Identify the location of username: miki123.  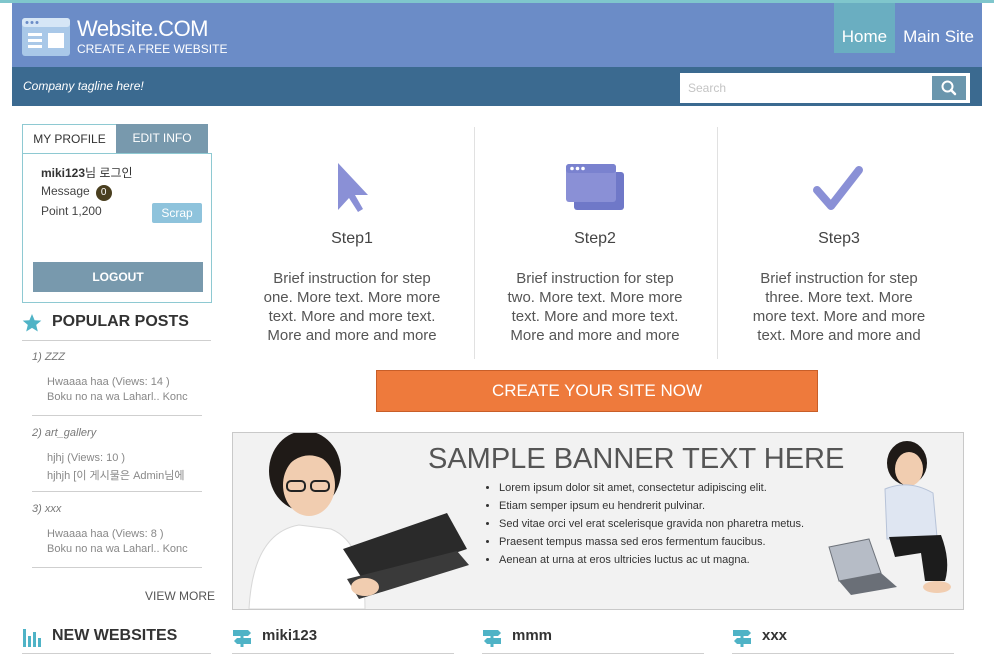
(63, 173).